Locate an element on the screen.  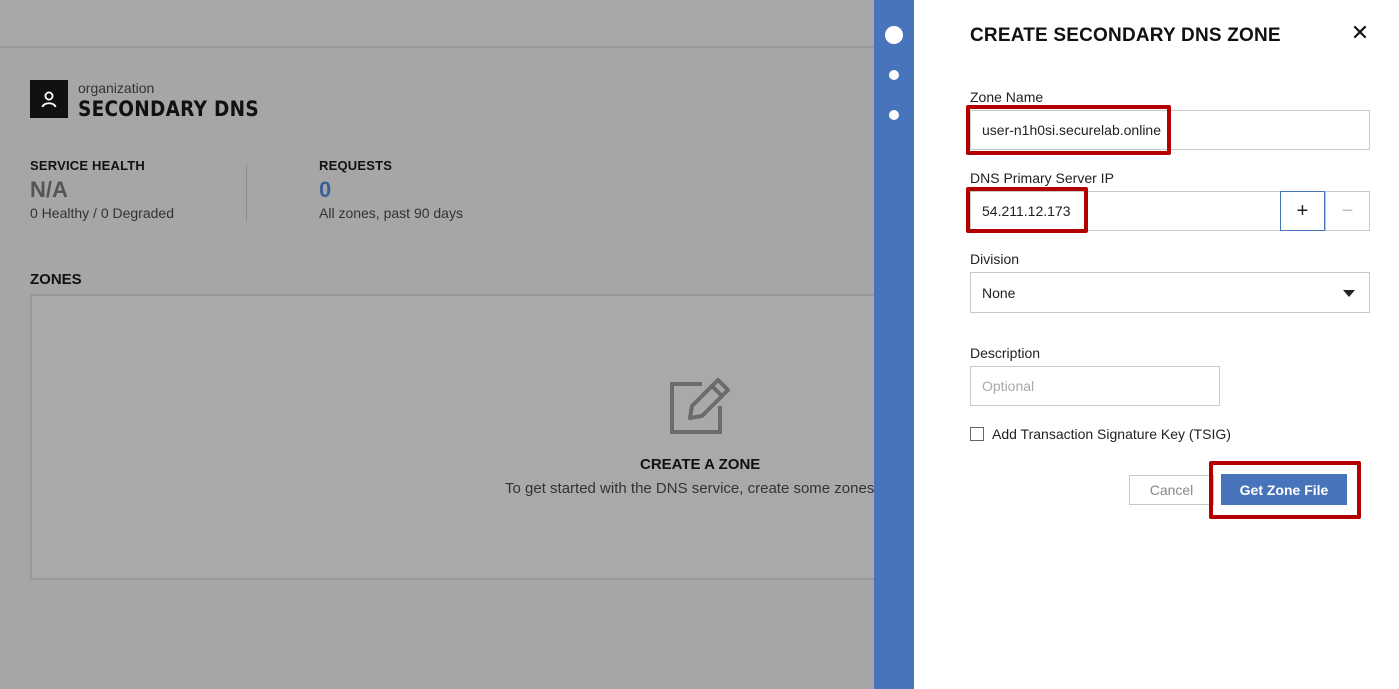
step-3-indicator is located at coordinates (894, 115).